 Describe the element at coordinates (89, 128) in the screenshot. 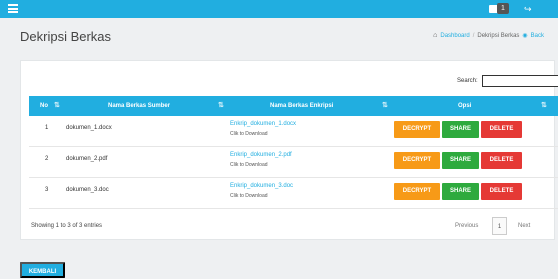

I see `source-filename: dokumen_1.docx` at that location.